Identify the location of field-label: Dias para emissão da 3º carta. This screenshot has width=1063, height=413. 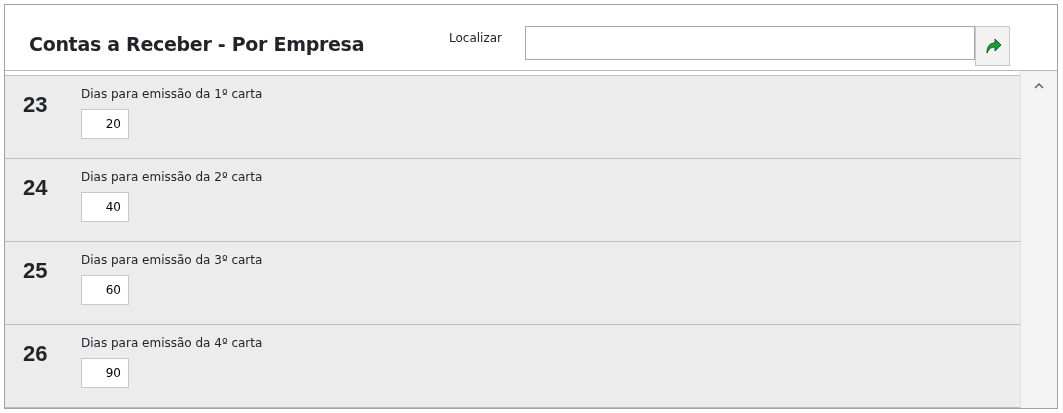
(172, 260).